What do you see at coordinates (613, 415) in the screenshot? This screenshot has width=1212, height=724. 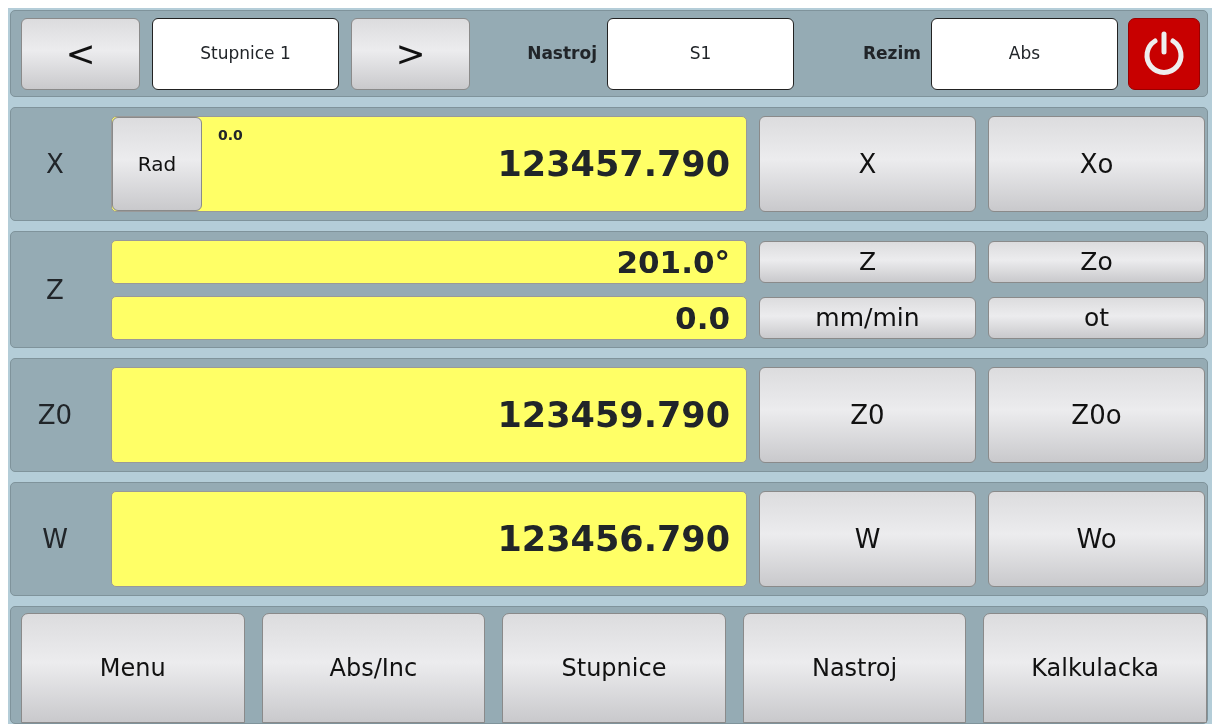 I see `position-value: 123459.790` at bounding box center [613, 415].